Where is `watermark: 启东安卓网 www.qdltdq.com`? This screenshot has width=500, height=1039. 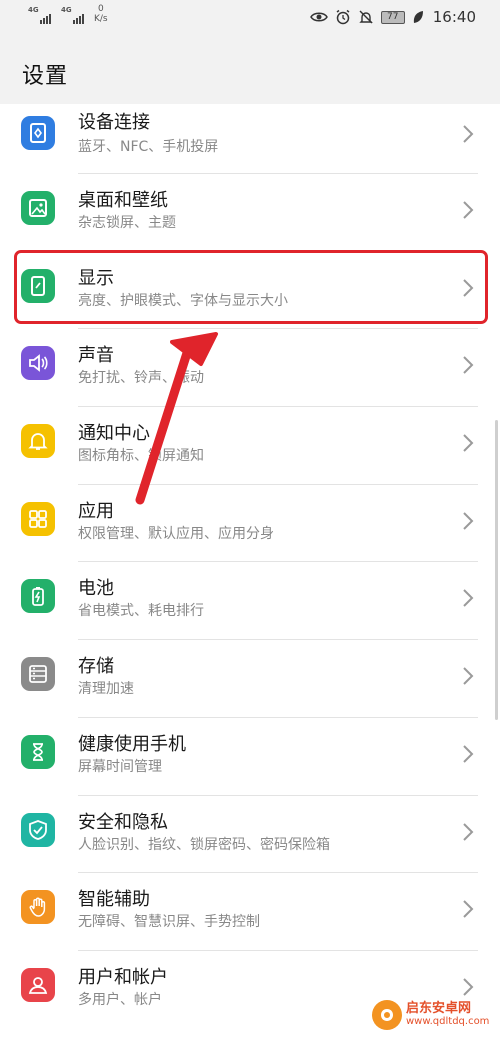 watermark: 启东安卓网 www.qdltdq.com is located at coordinates (430, 1015).